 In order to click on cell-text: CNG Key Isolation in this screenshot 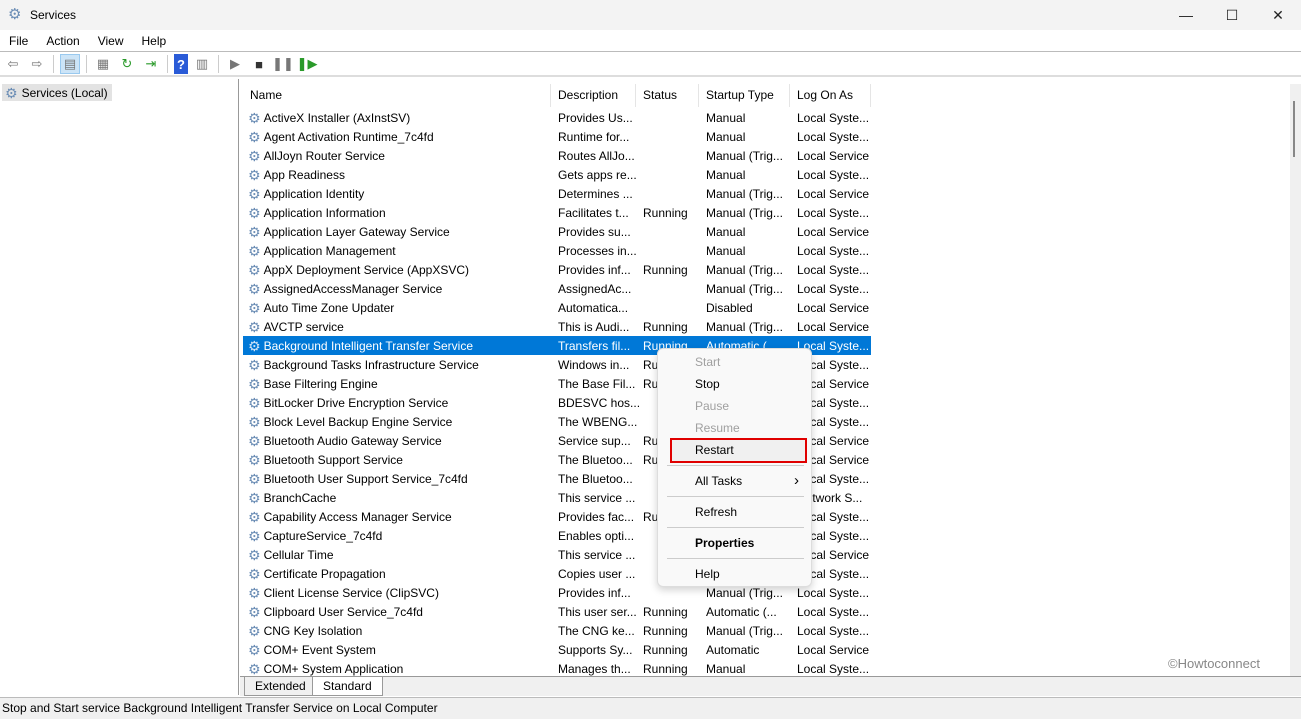, I will do `click(313, 630)`.